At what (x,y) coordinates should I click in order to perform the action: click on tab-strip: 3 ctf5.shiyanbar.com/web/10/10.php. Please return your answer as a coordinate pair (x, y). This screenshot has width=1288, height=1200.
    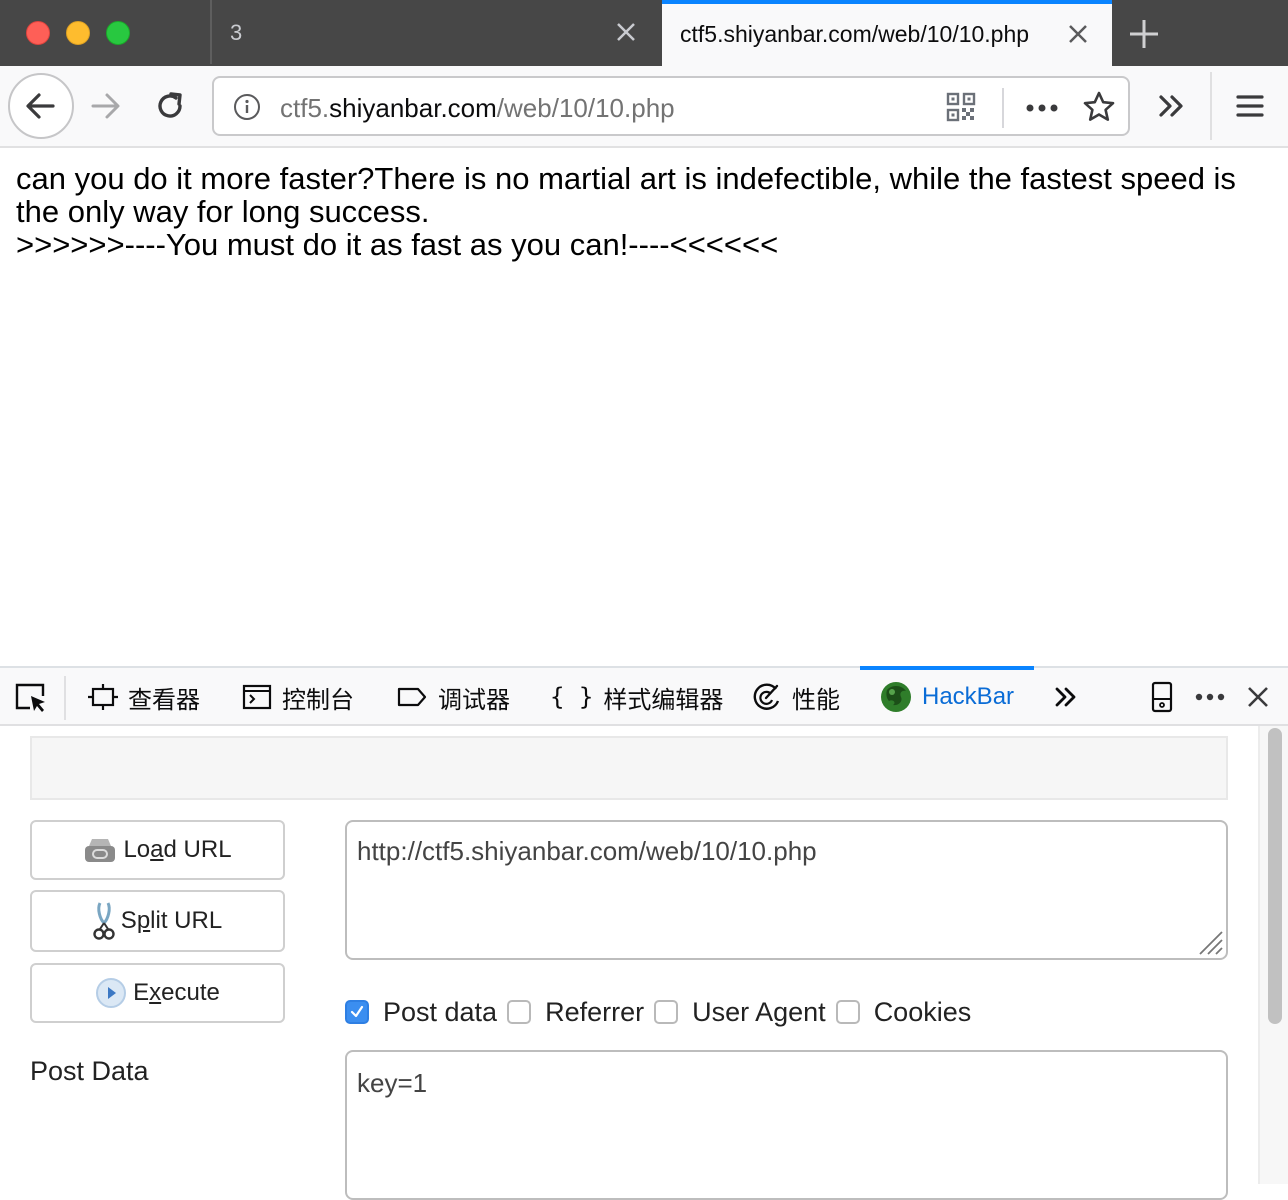
    Looking at the image, I should click on (644, 33).